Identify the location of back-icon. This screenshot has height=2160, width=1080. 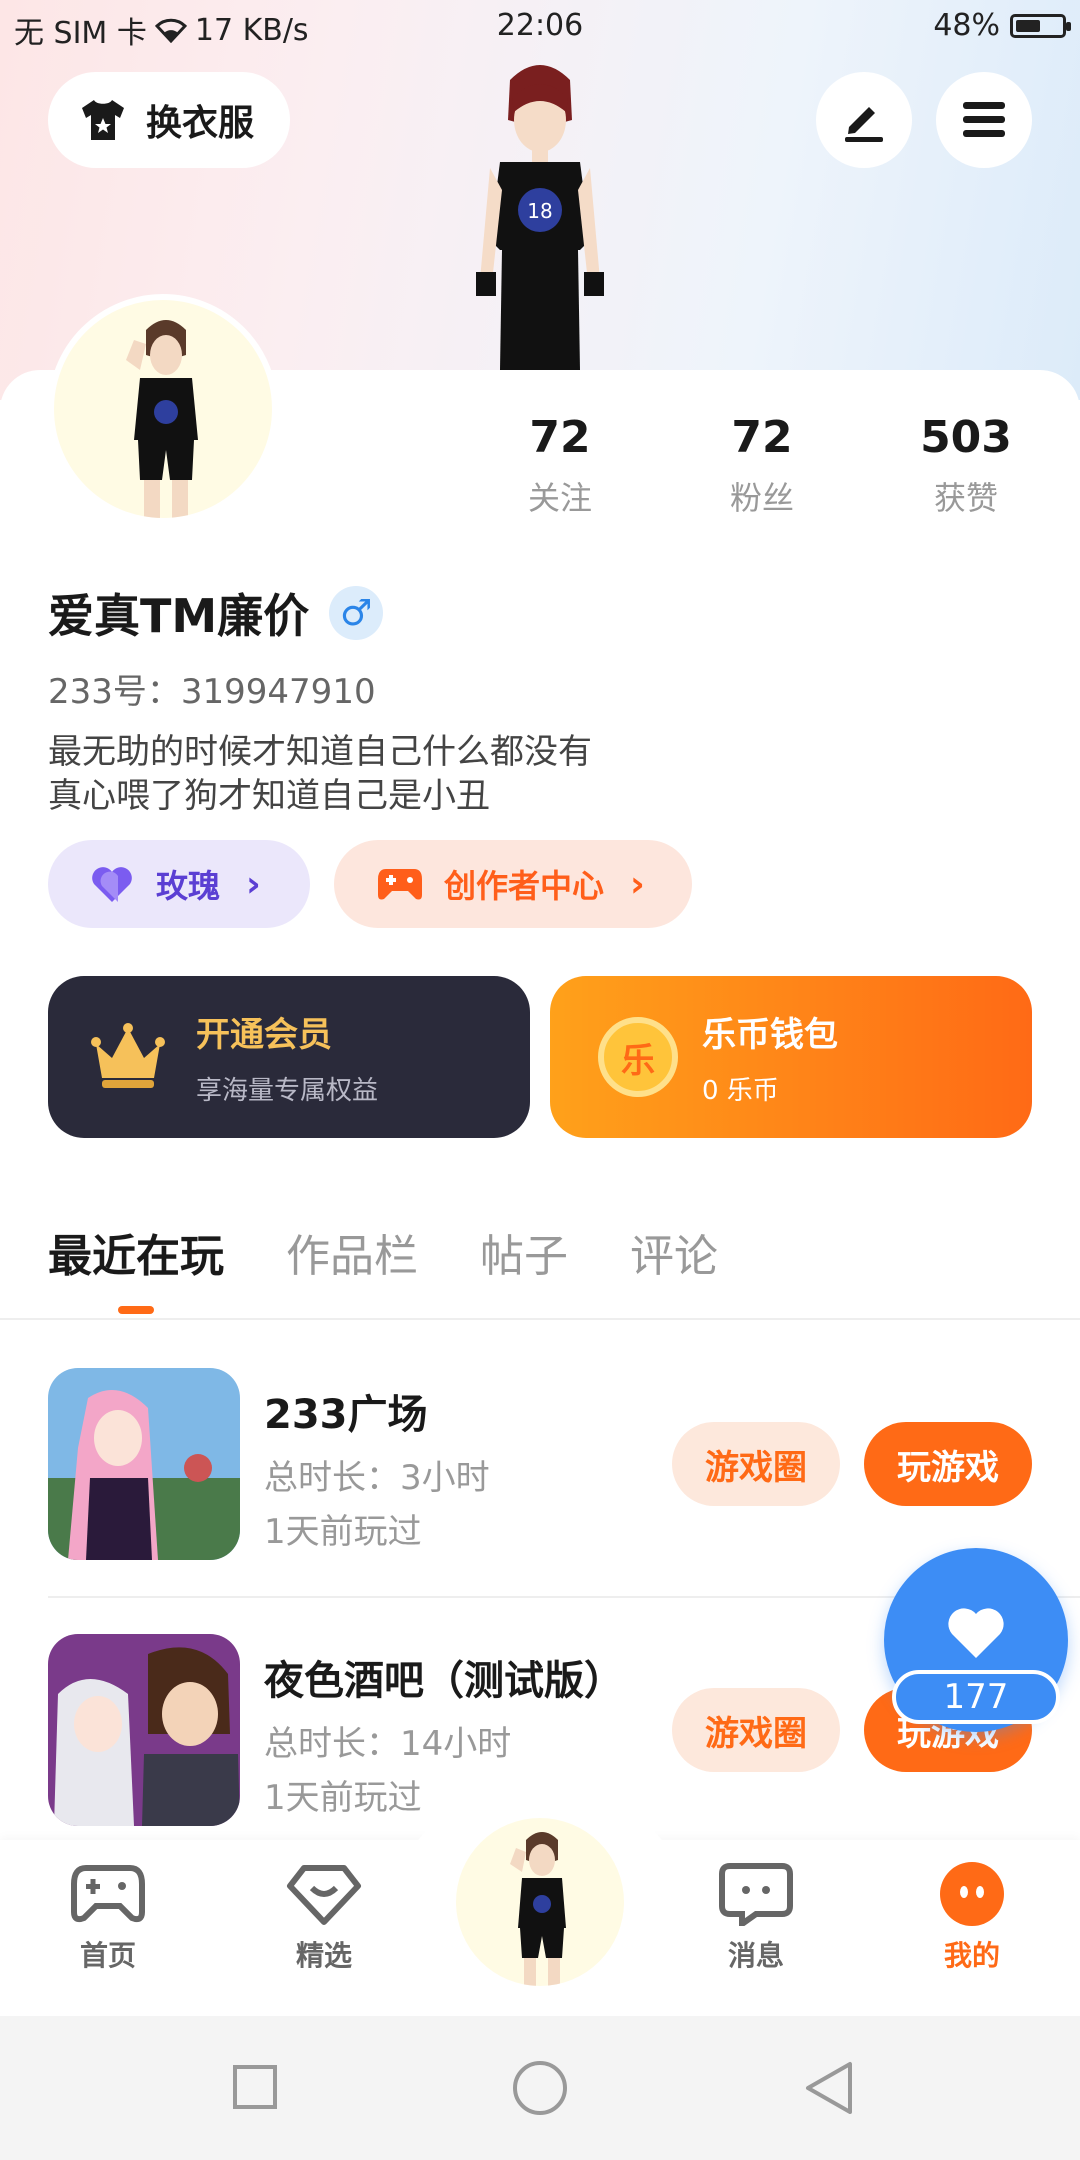
(828, 2088).